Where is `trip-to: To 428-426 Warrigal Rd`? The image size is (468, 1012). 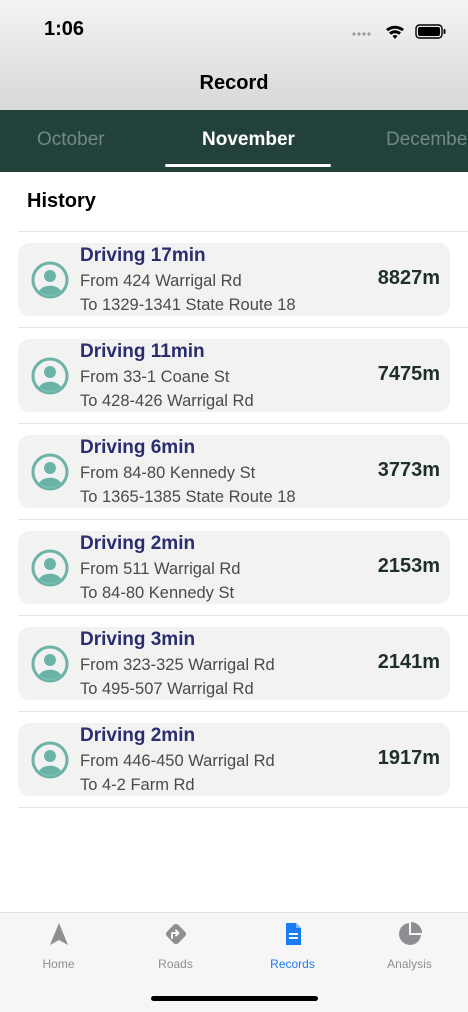 trip-to: To 428-426 Warrigal Rd is located at coordinates (167, 401).